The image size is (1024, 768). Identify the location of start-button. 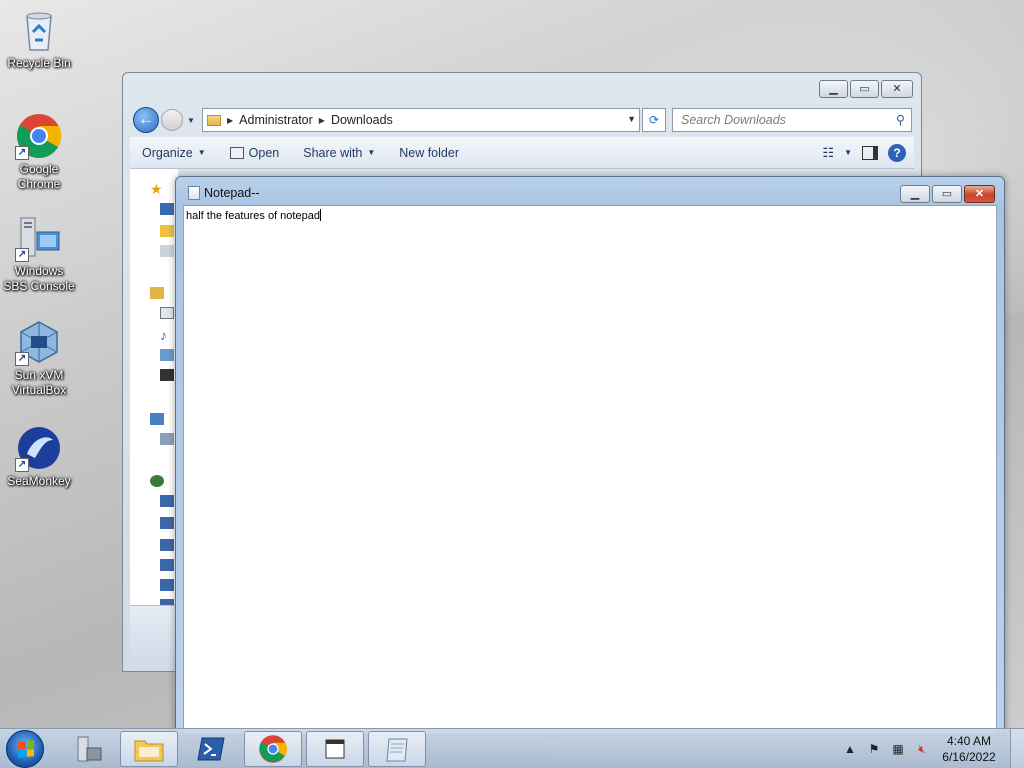
(25, 749).